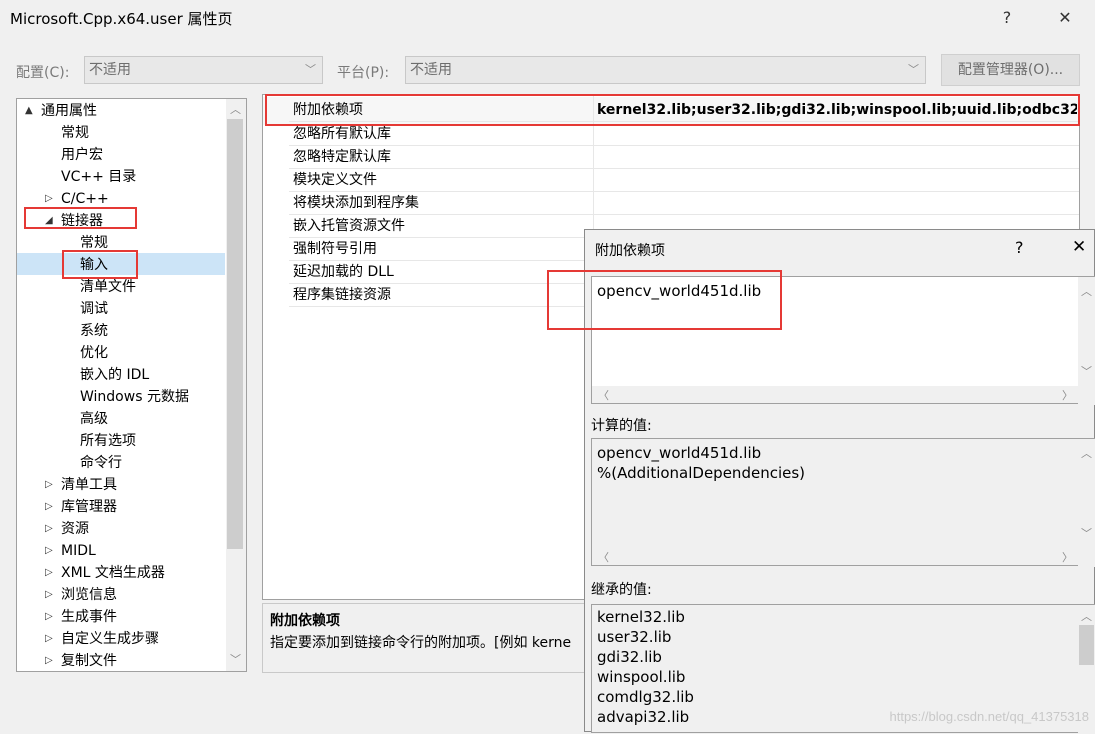 Image resolution: width=1095 pixels, height=734 pixels. I want to click on tree-item: 命令行, so click(121, 463).